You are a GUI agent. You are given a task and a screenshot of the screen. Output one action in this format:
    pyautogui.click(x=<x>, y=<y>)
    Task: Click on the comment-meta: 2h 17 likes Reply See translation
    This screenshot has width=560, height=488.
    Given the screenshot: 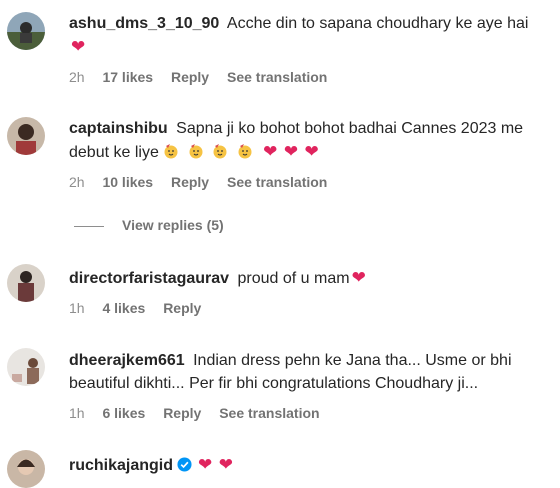 What is the action you would take?
    pyautogui.click(x=205, y=77)
    